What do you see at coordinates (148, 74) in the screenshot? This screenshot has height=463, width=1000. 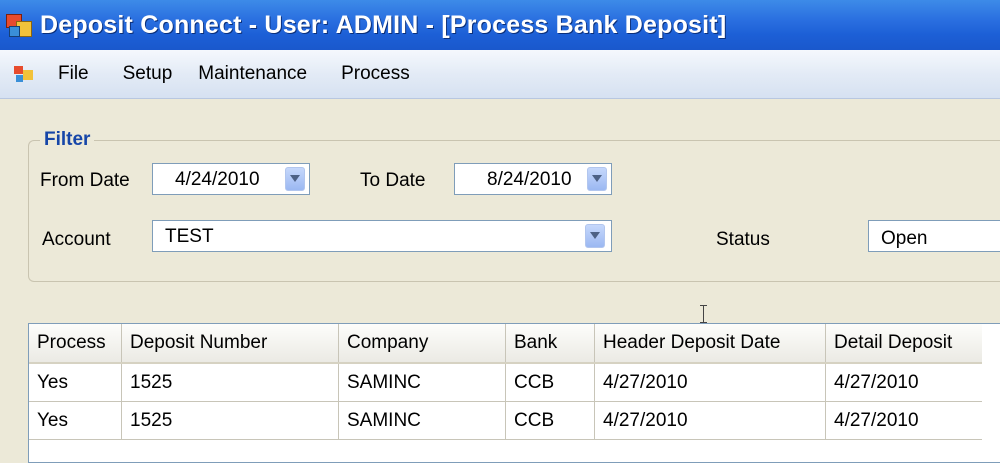 I see `menu-setup: Setup` at bounding box center [148, 74].